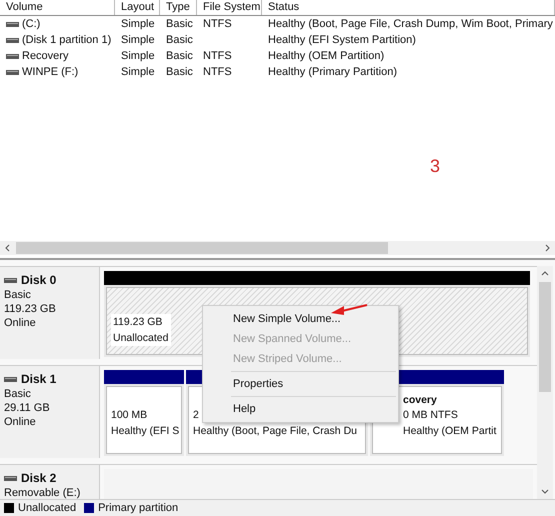  I want to click on partition-info: Healthy (Boot, Page File, Crash Du, so click(275, 431).